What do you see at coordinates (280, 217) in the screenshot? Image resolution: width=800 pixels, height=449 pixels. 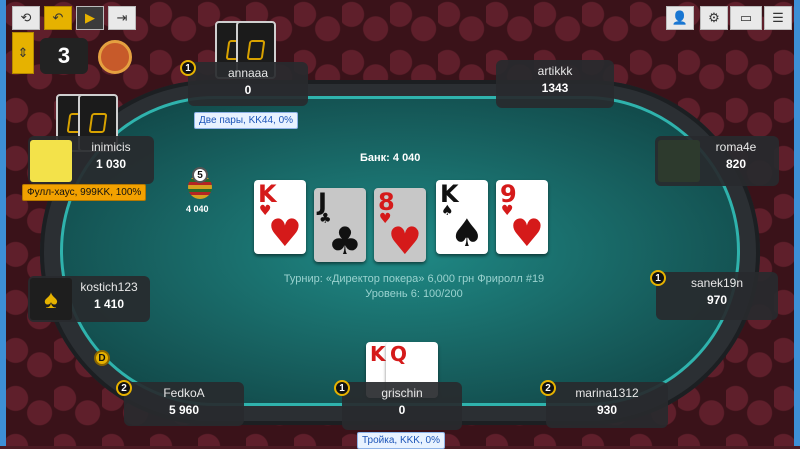 I see `board-card: K ♥ ♥` at bounding box center [280, 217].